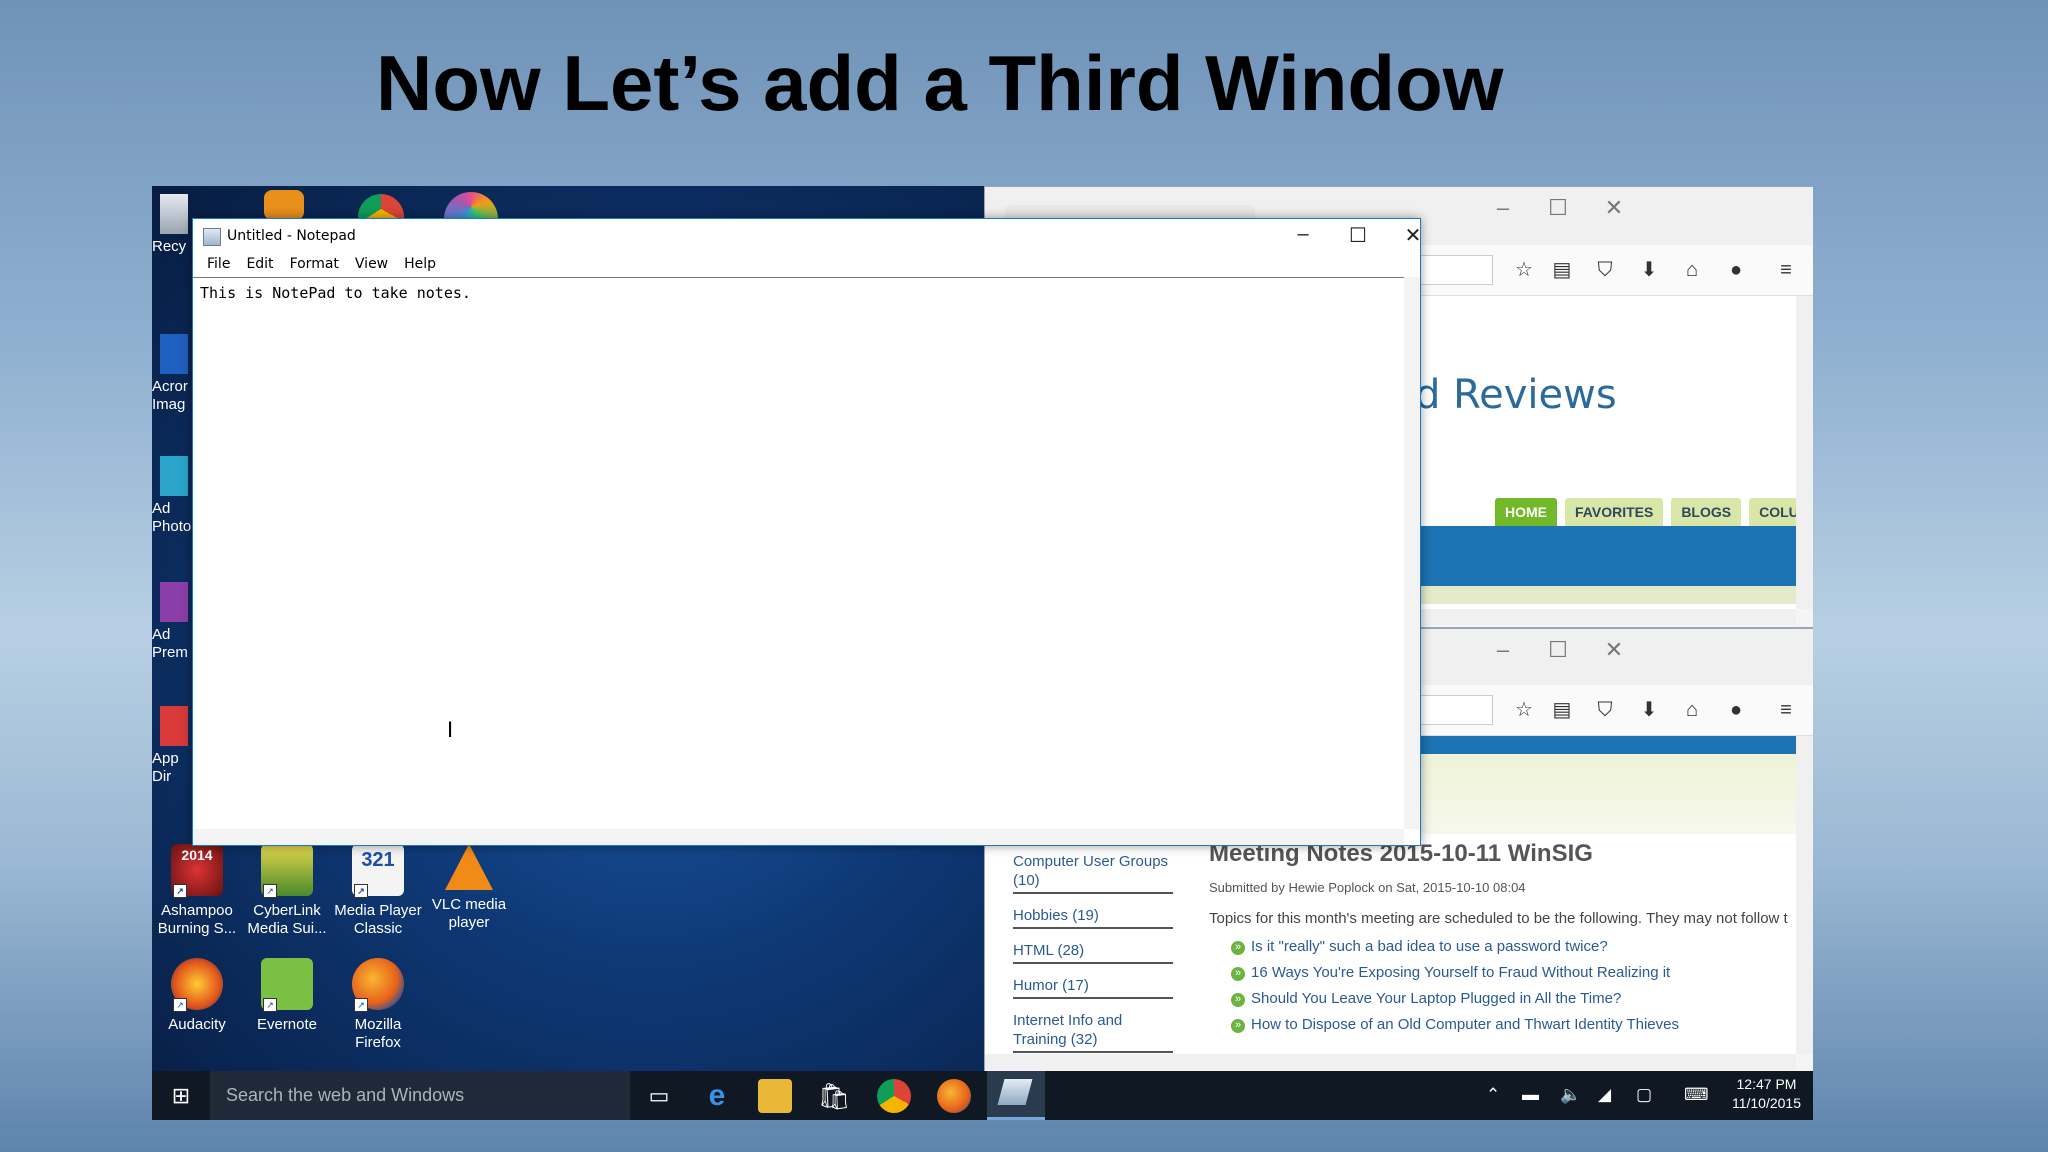 Image resolution: width=2048 pixels, height=1152 pixels. I want to click on app-icon, so click(174, 726).